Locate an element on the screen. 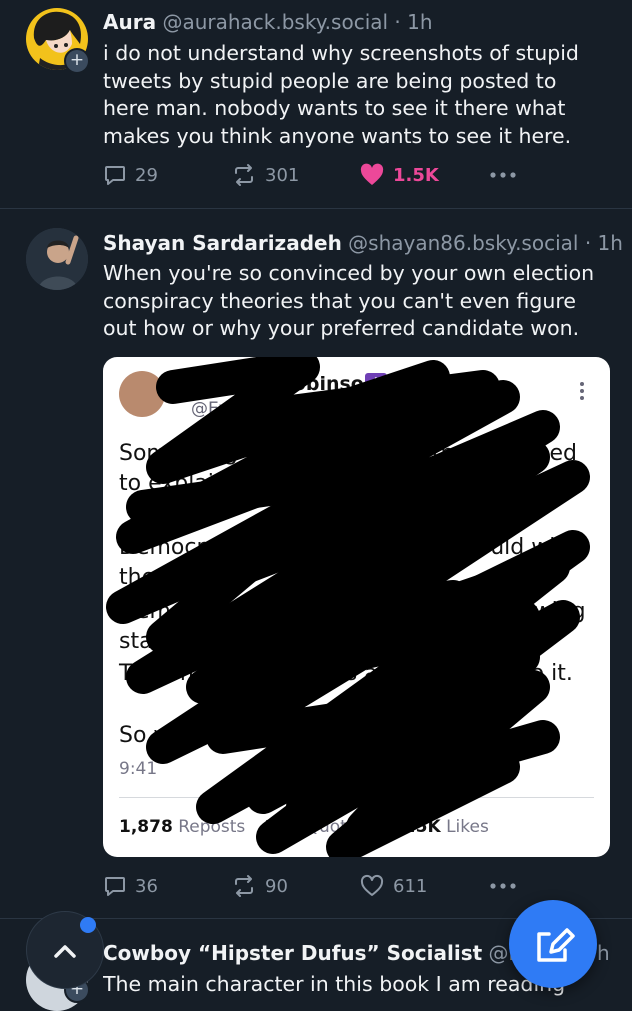 Image resolution: width=632 pixels, height=1011 pixels. avatar-image is located at coordinates (57, 259).